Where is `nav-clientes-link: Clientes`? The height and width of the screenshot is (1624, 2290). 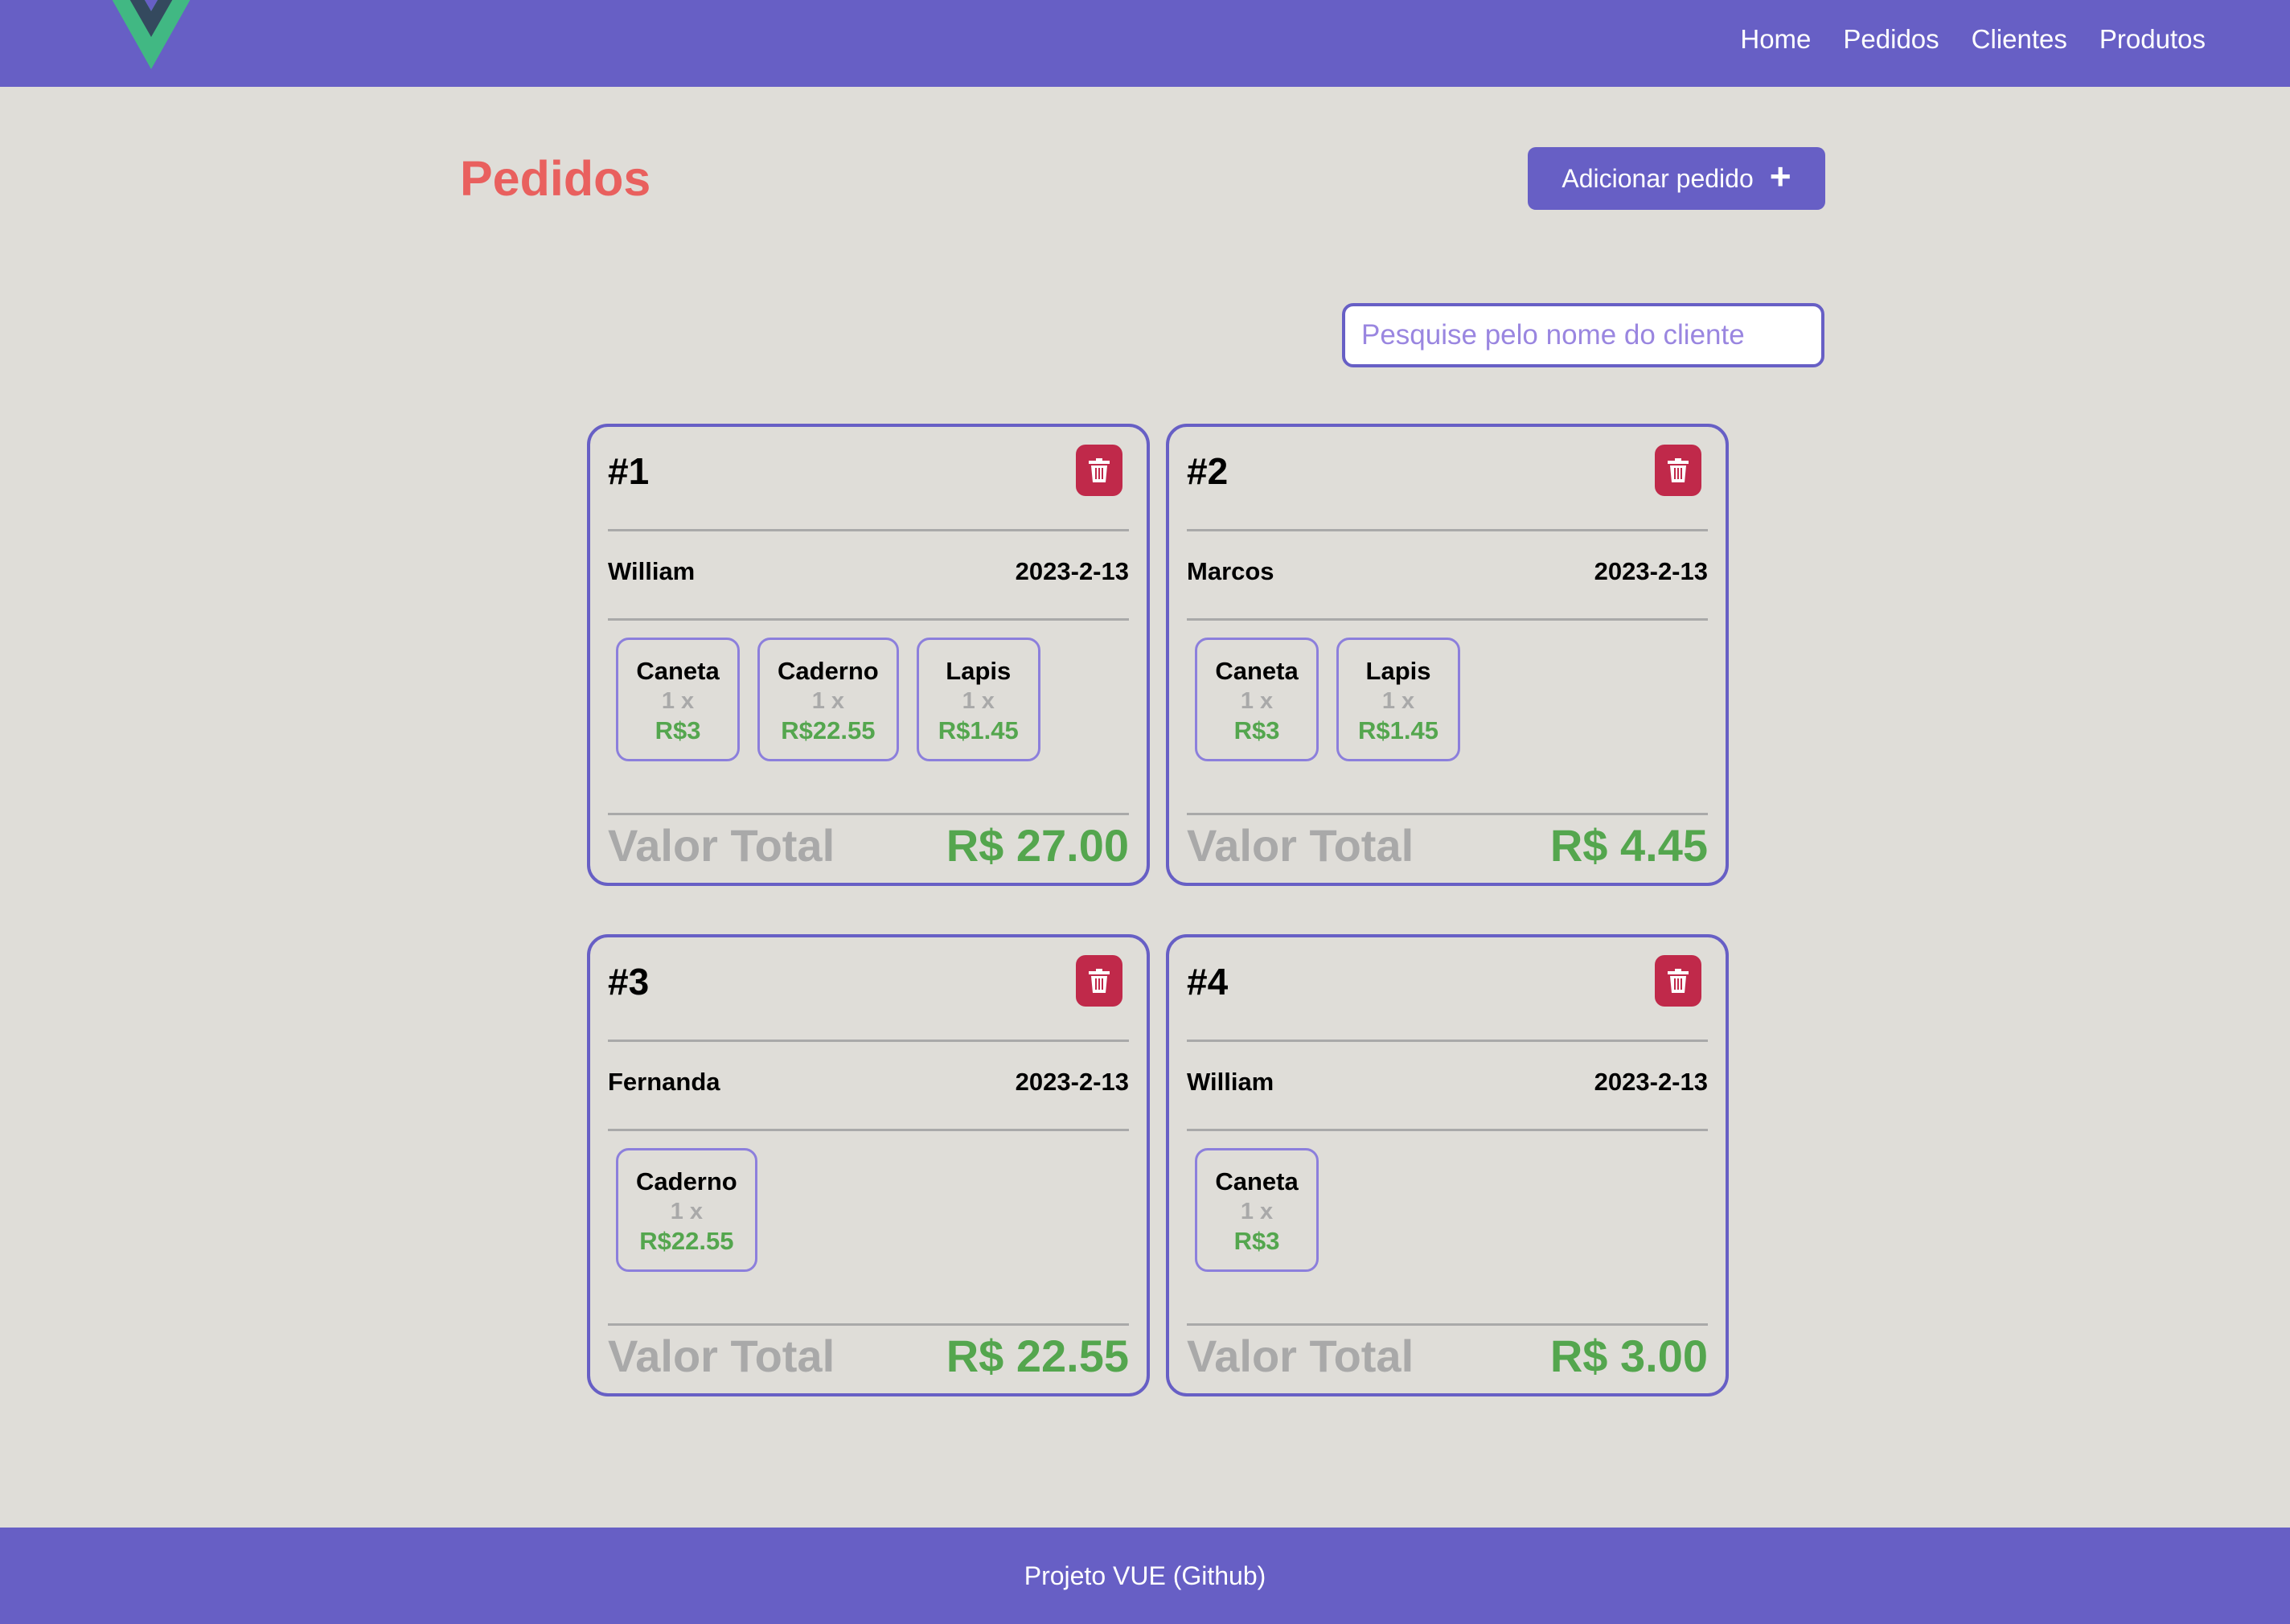
nav-clientes-link: Clientes is located at coordinates (2020, 40).